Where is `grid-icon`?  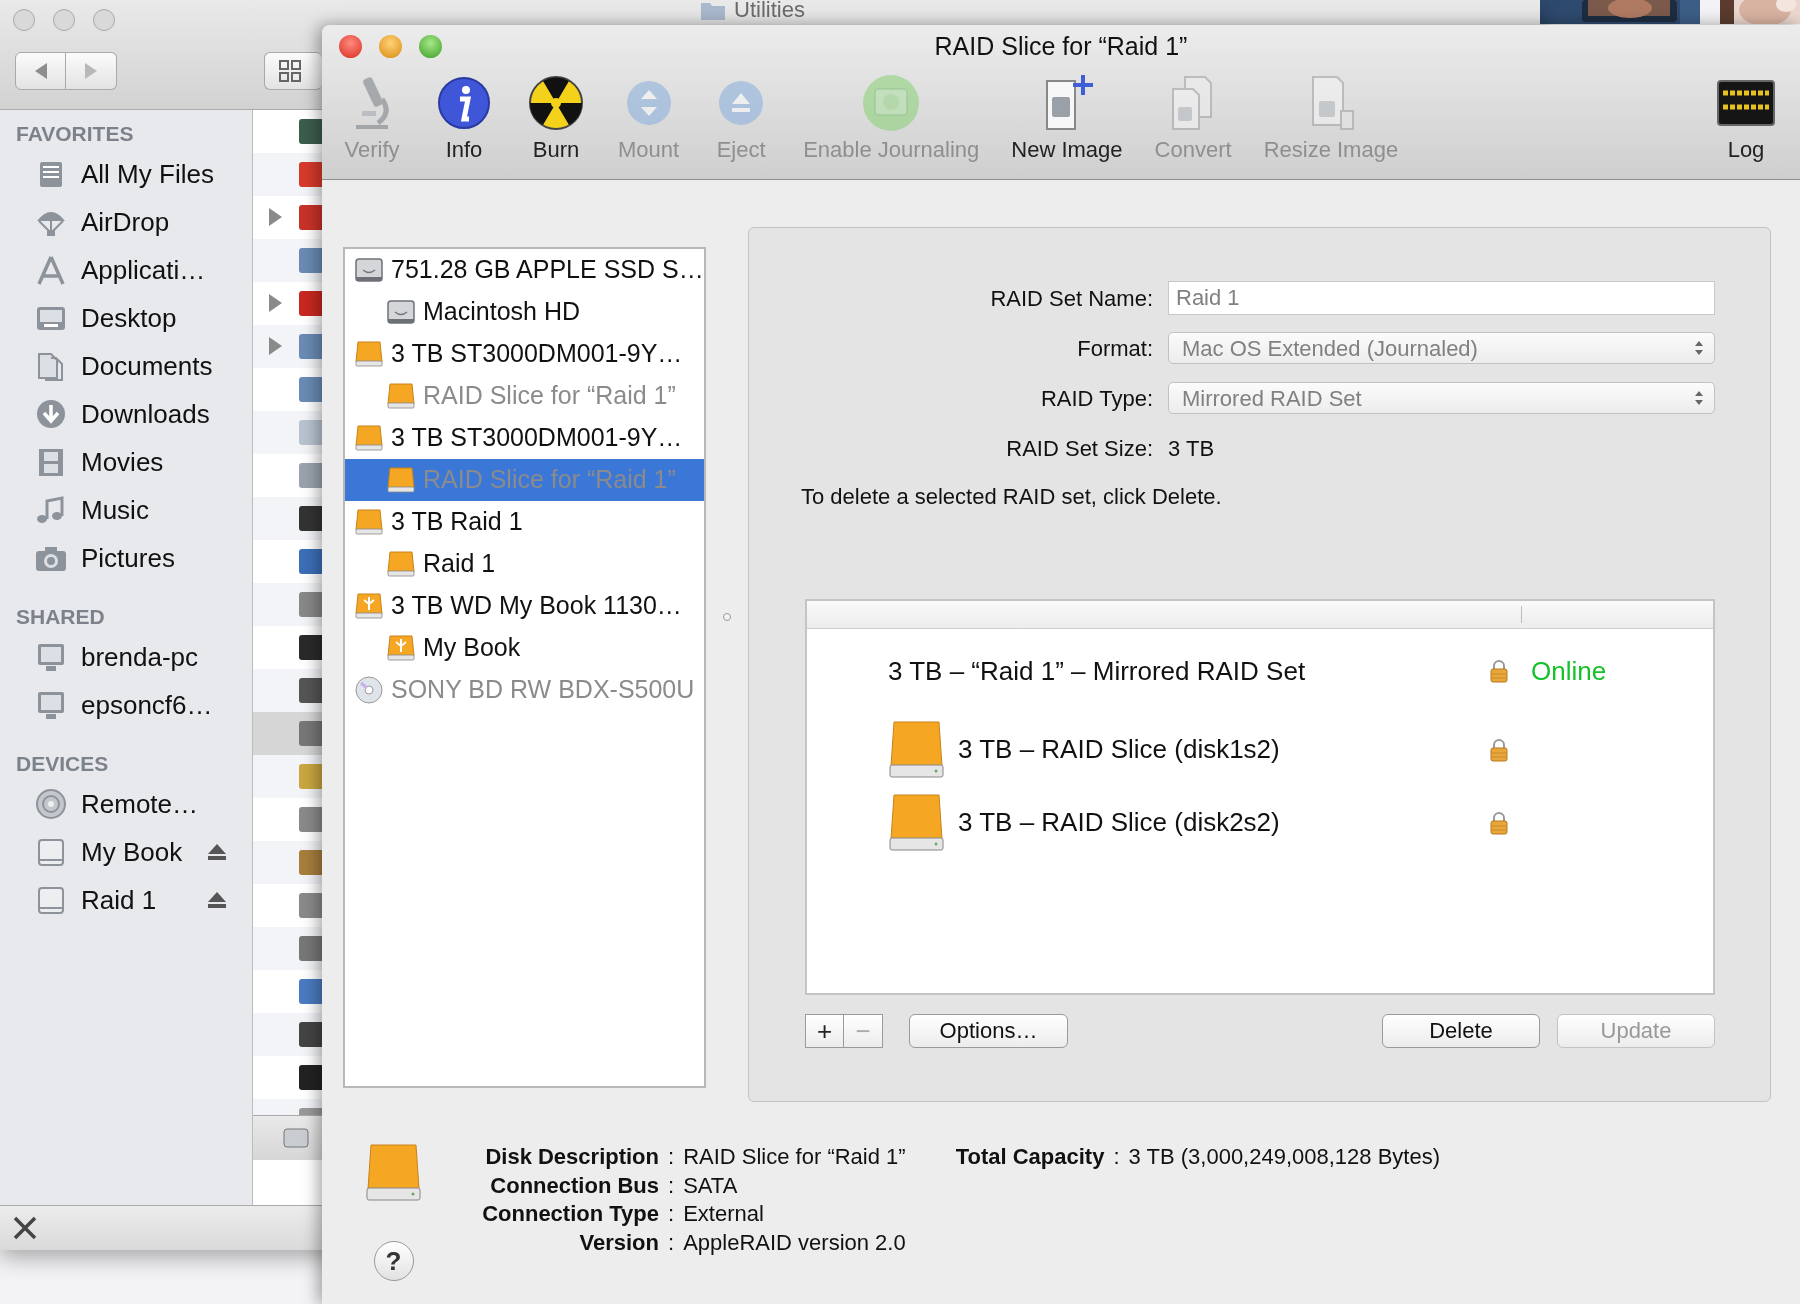
grid-icon is located at coordinates (290, 71).